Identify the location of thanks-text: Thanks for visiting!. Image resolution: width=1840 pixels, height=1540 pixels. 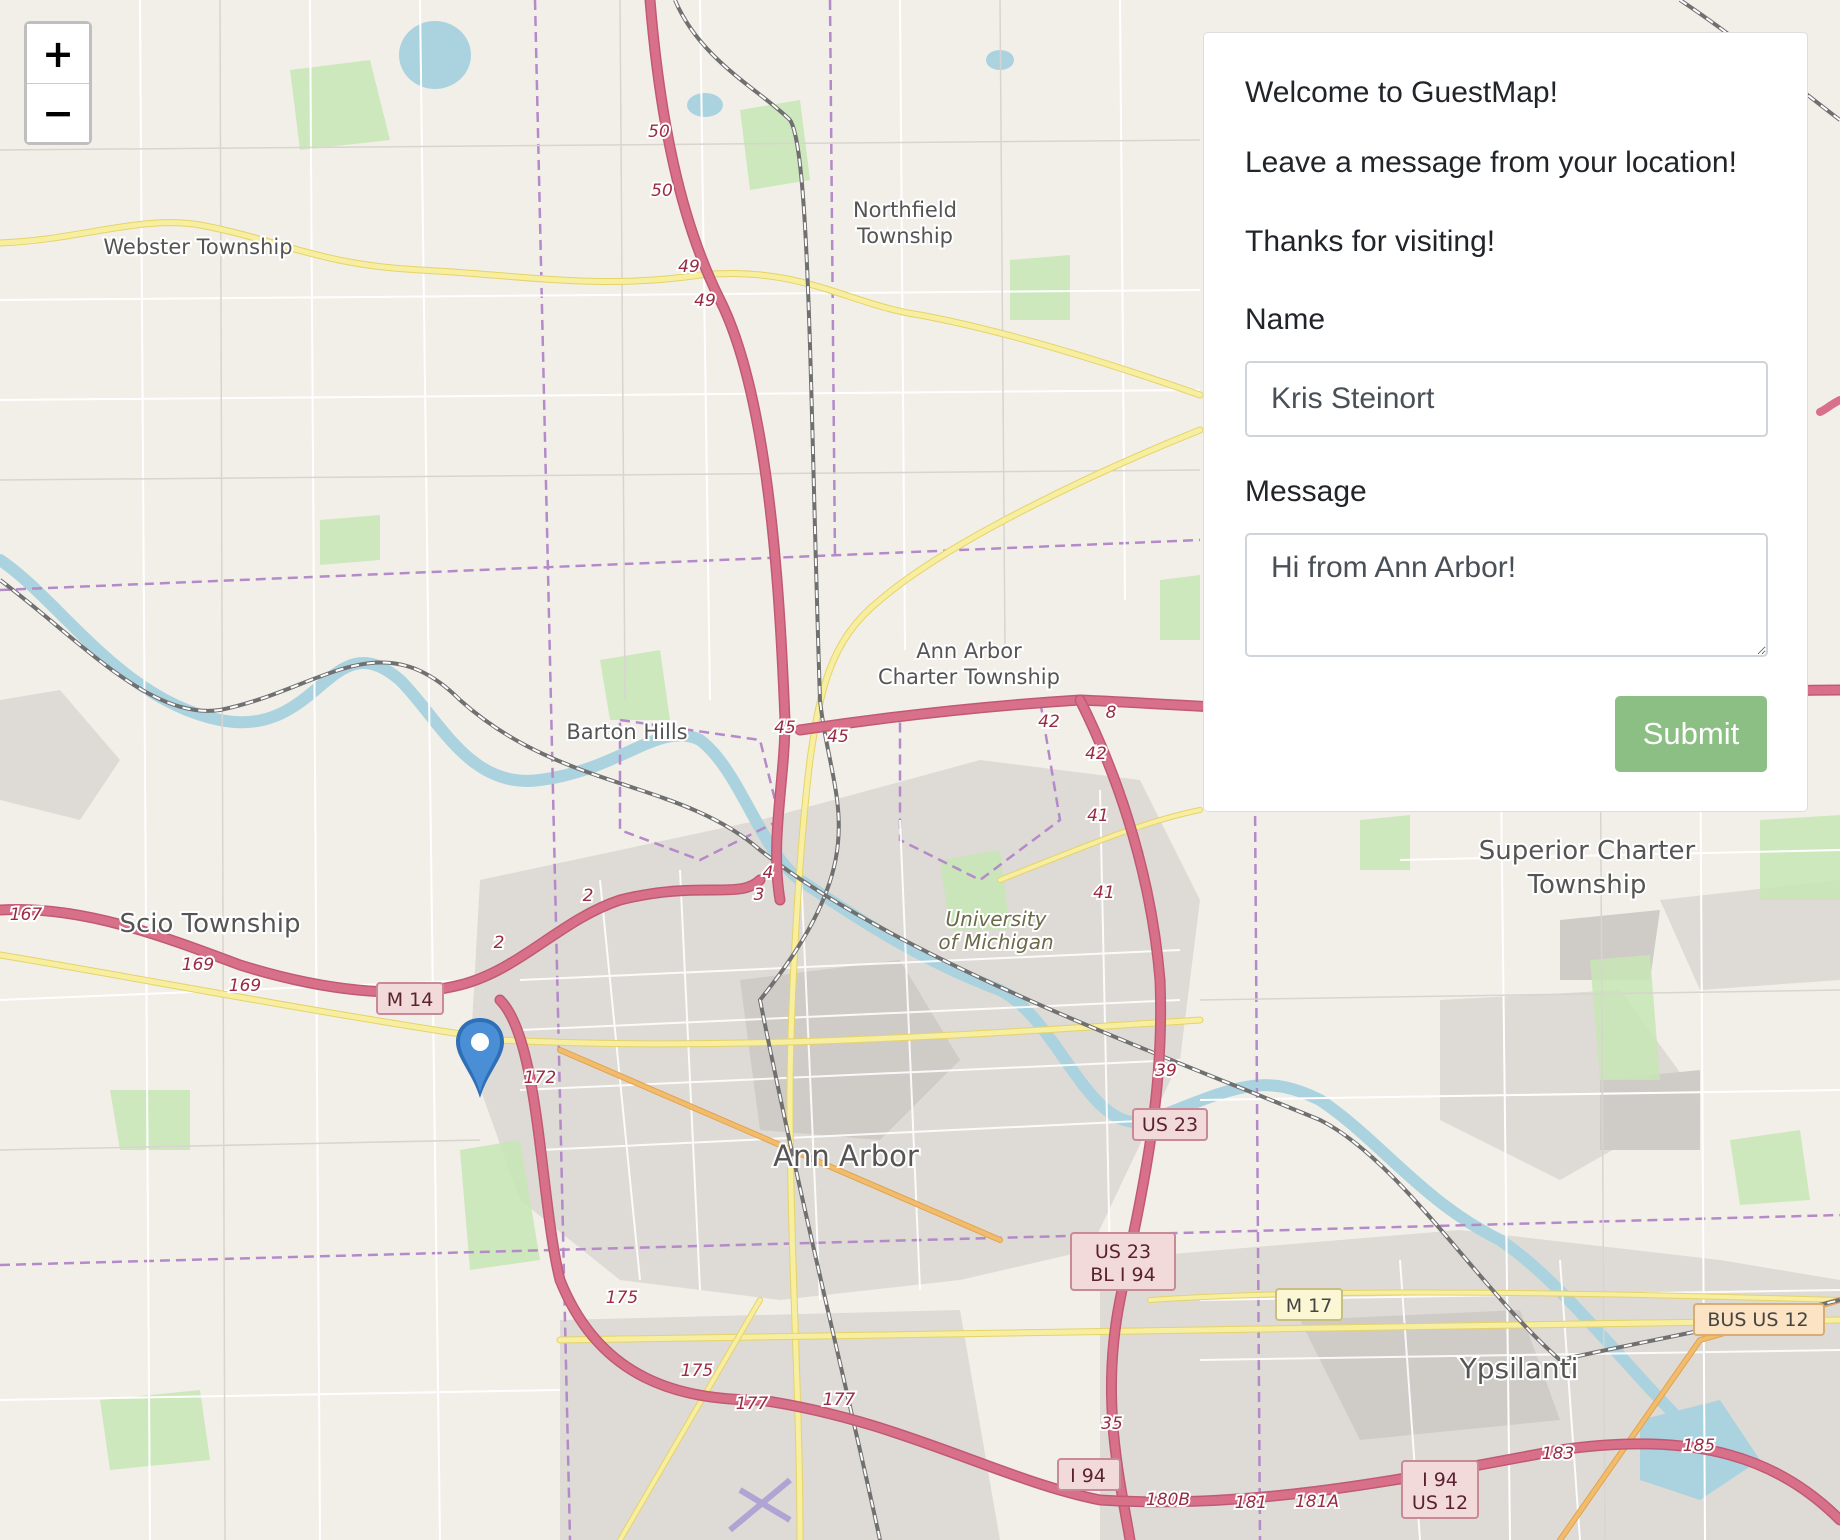
(1370, 241).